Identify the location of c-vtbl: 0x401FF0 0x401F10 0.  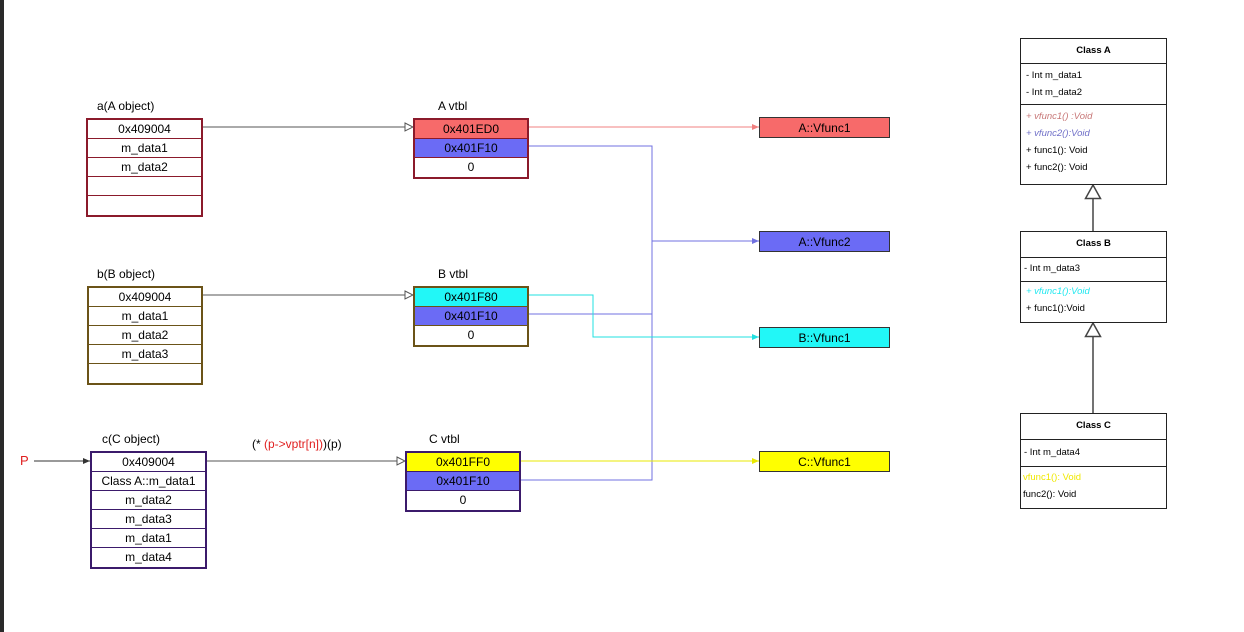
(463, 481).